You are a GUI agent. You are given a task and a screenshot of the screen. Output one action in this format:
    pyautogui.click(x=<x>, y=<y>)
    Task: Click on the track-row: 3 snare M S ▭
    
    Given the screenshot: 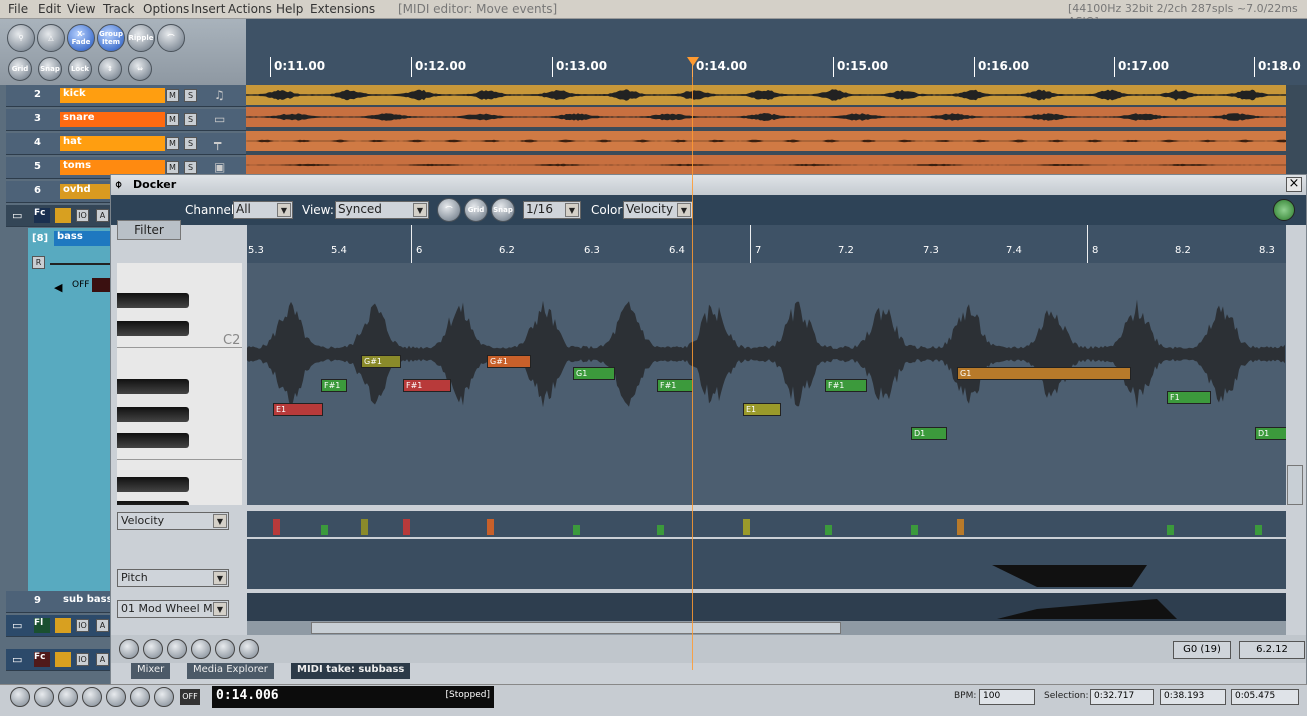 What is the action you would take?
    pyautogui.click(x=126, y=120)
    